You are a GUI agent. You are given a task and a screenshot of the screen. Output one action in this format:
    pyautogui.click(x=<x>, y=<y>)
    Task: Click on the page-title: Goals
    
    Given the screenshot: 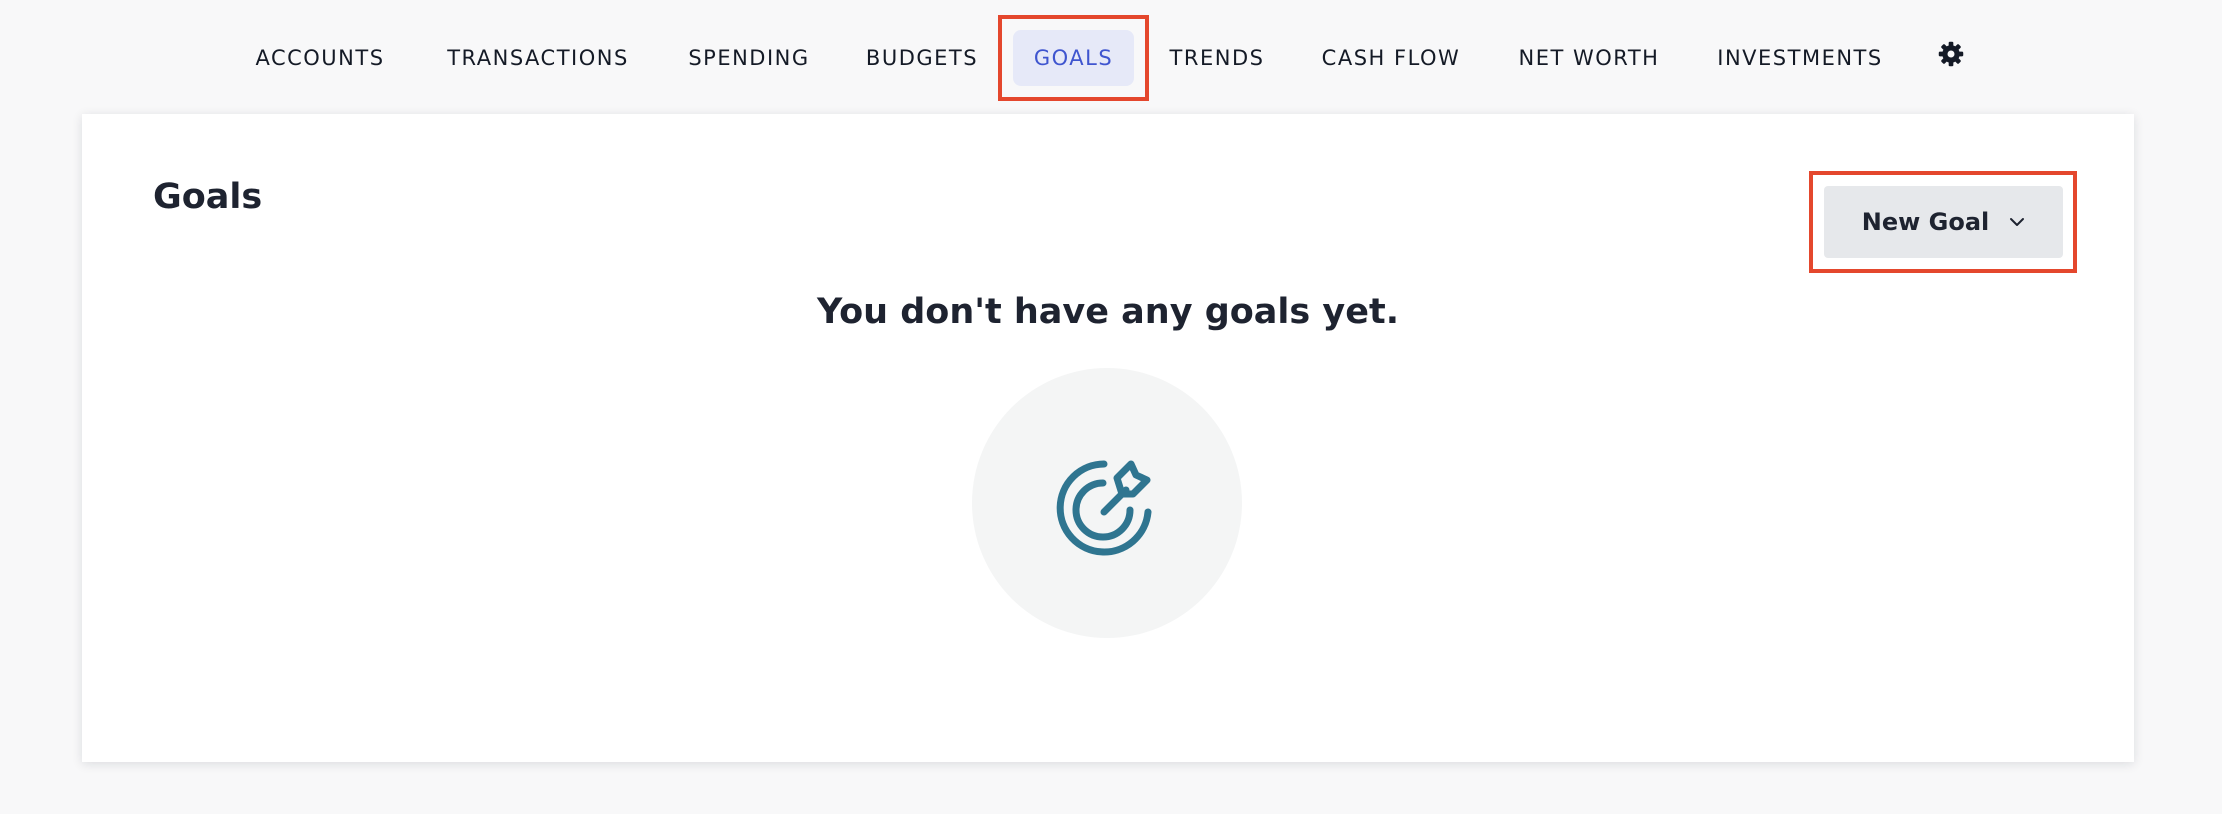 What is the action you would take?
    pyautogui.click(x=208, y=197)
    